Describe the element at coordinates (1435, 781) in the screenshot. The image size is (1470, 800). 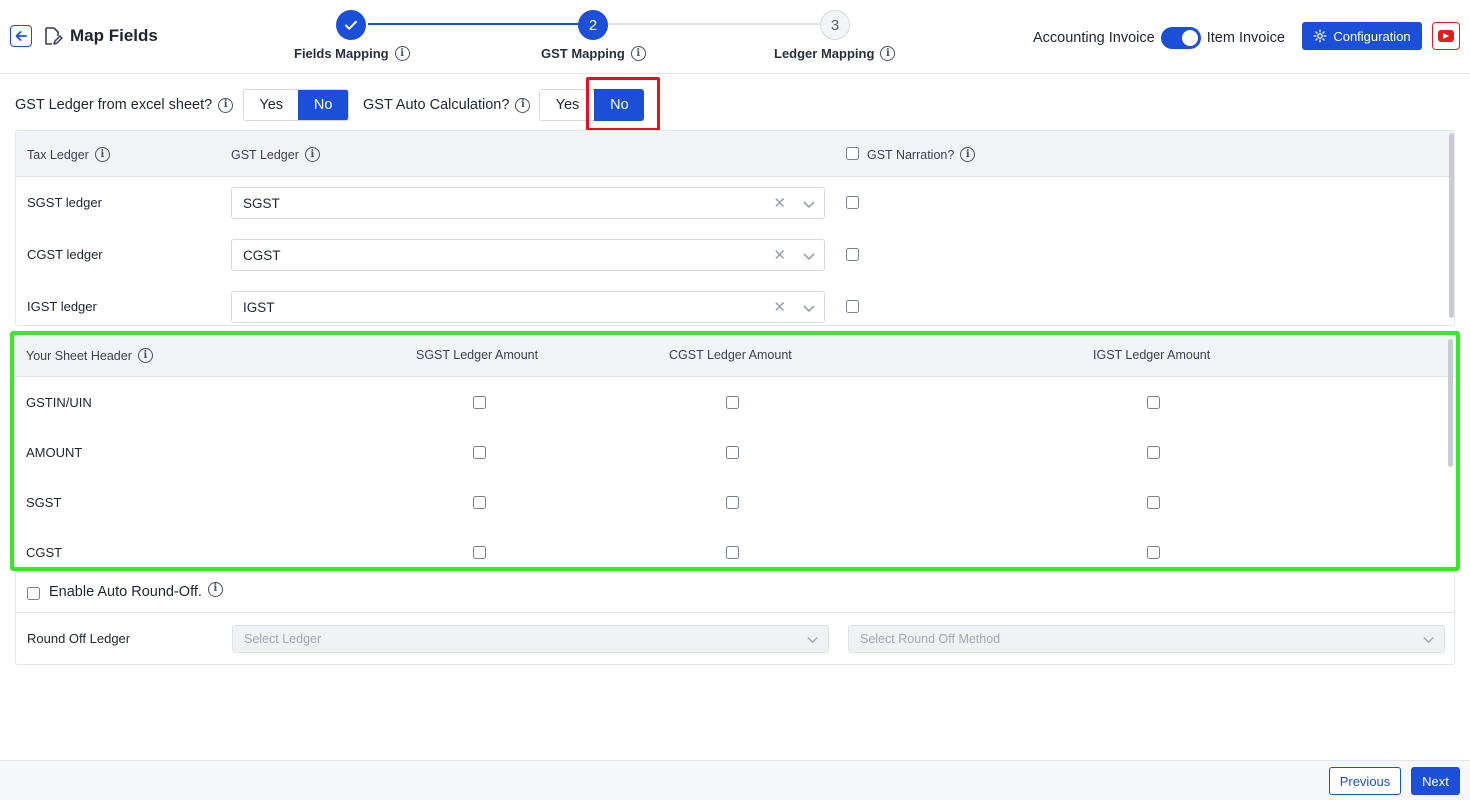
I see `next-button: Next` at that location.